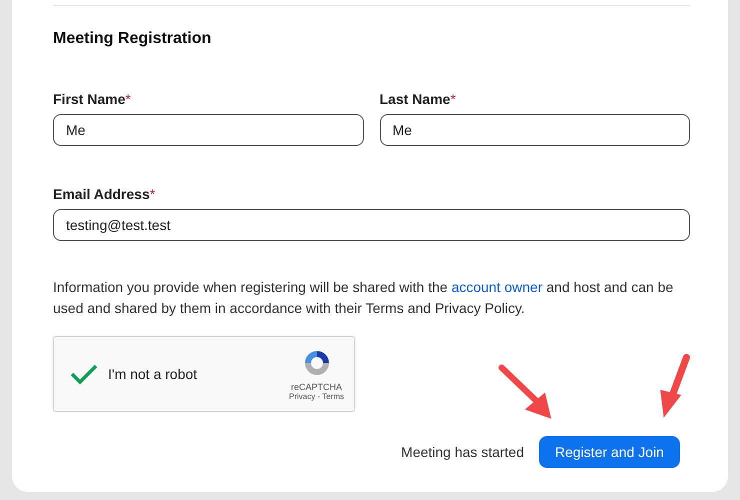  I want to click on register-join-button: Register and Join, so click(609, 452).